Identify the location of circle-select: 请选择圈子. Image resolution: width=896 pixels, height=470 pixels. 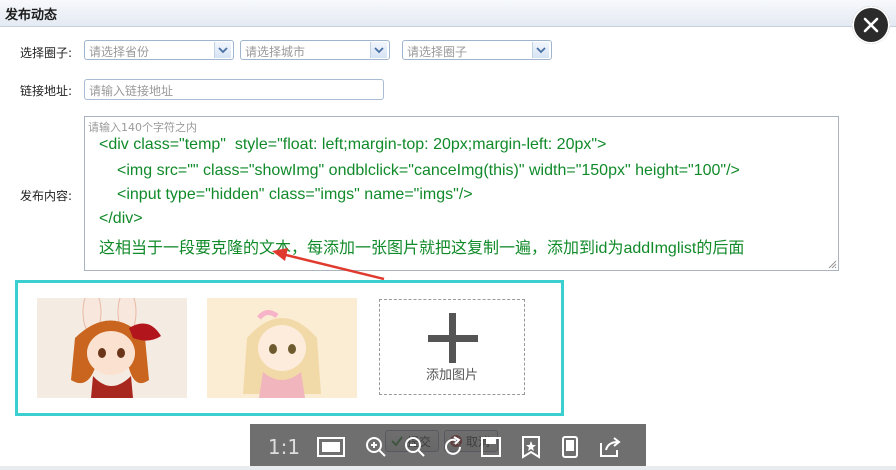
(477, 50).